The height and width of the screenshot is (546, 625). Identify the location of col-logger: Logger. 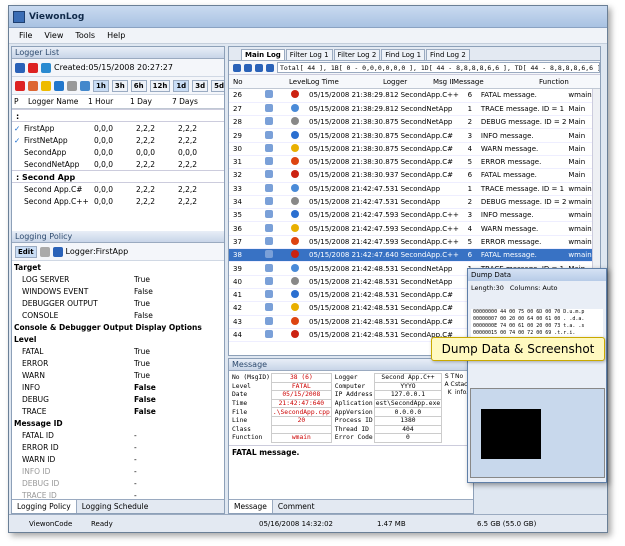
(408, 82).